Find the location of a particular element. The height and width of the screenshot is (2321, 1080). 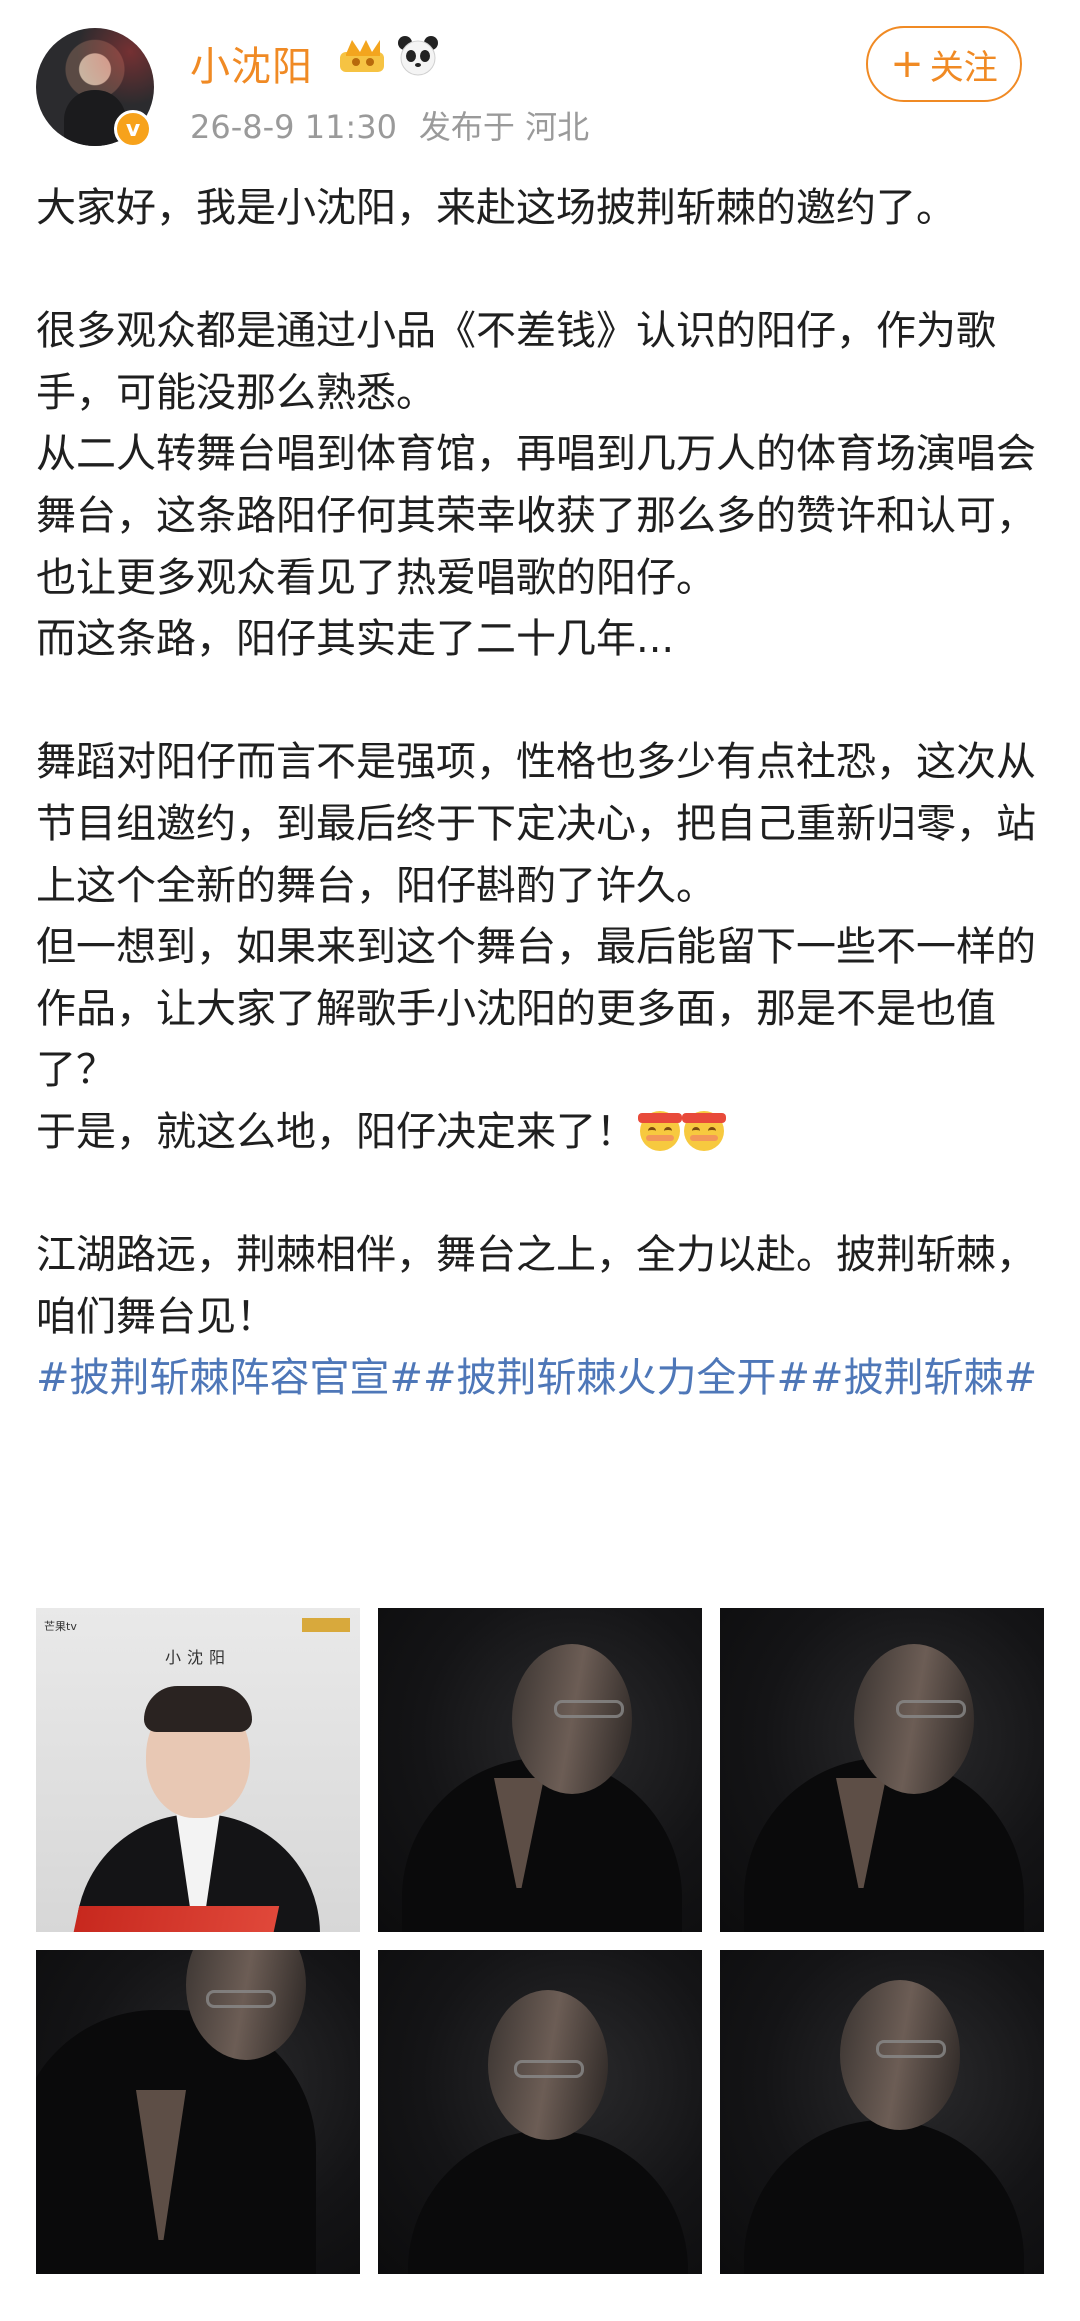

verified-badge-icon: v is located at coordinates (133, 129).